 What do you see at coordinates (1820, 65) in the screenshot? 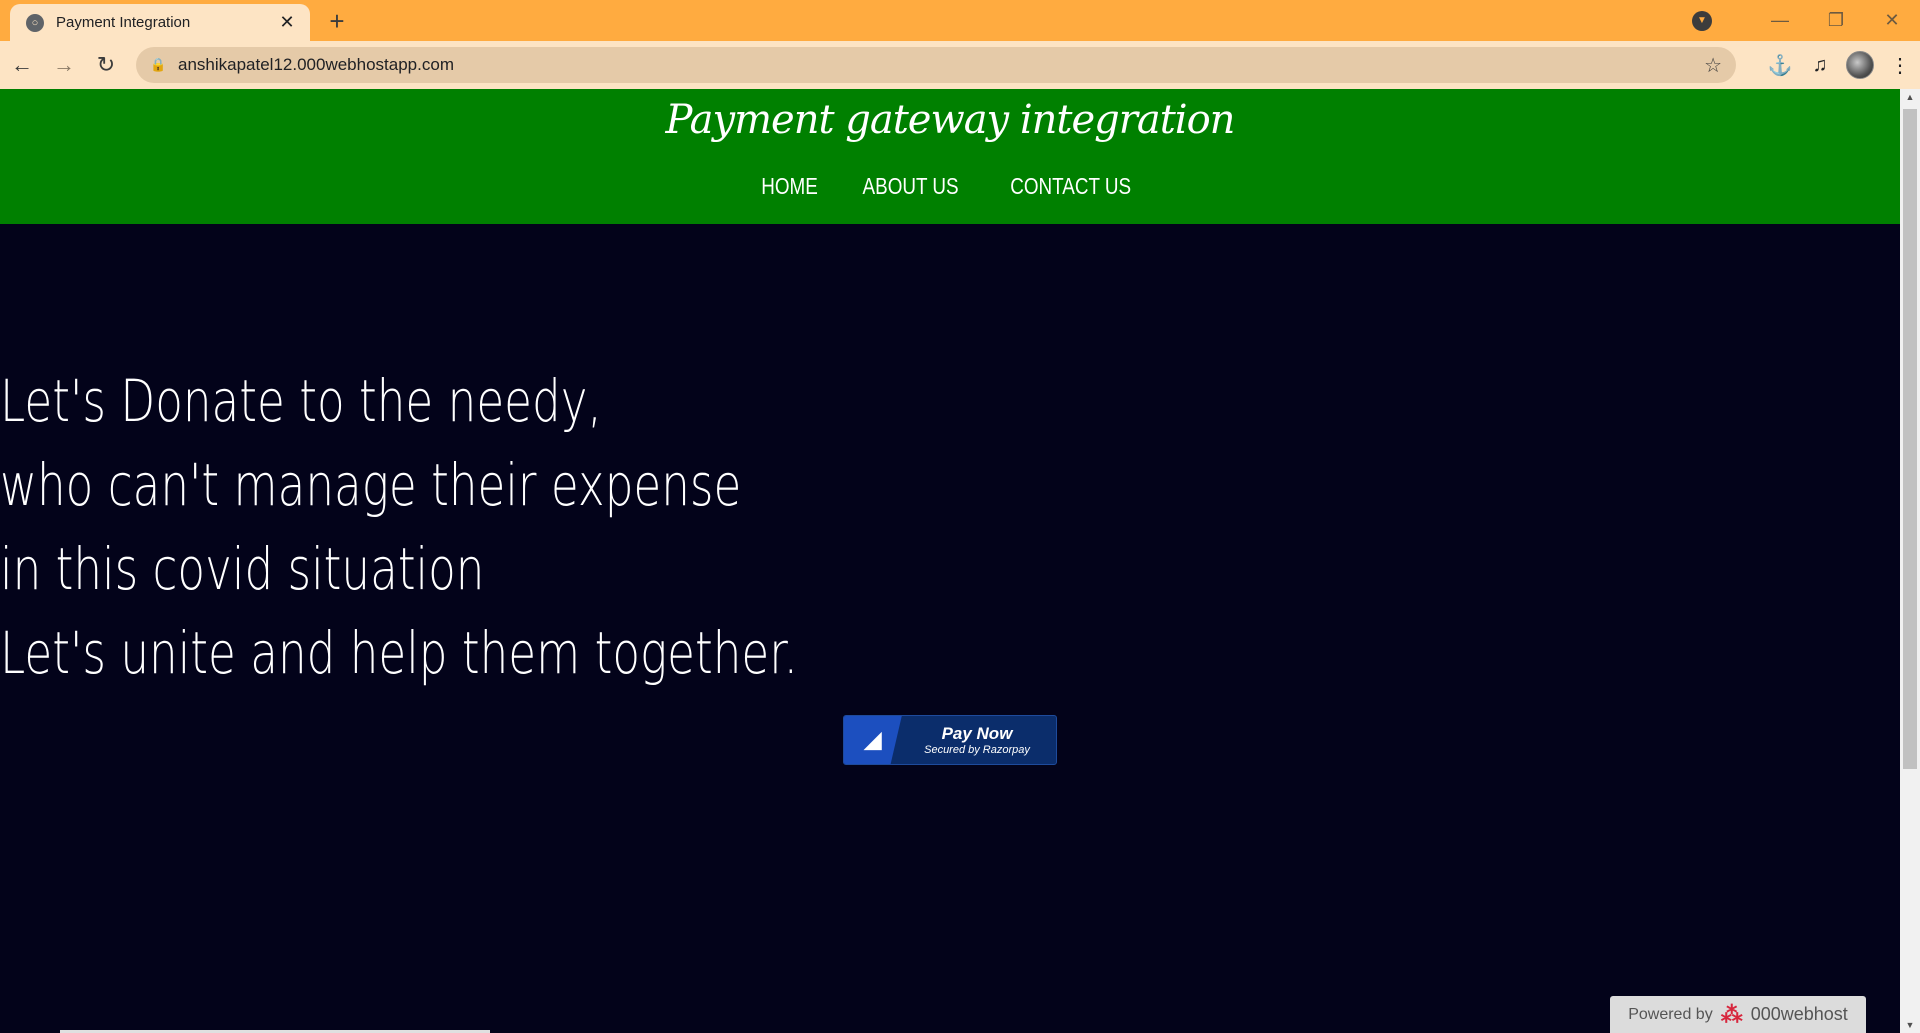
I see `media-control-icon: ♫` at bounding box center [1820, 65].